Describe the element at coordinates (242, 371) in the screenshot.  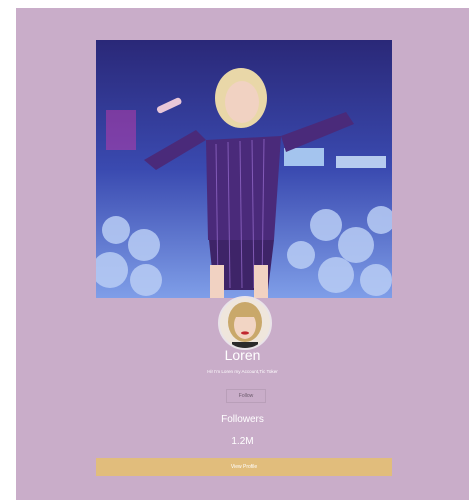
I see `profile-bio: Hi! I'm Loren my Account,Tic Toker` at that location.